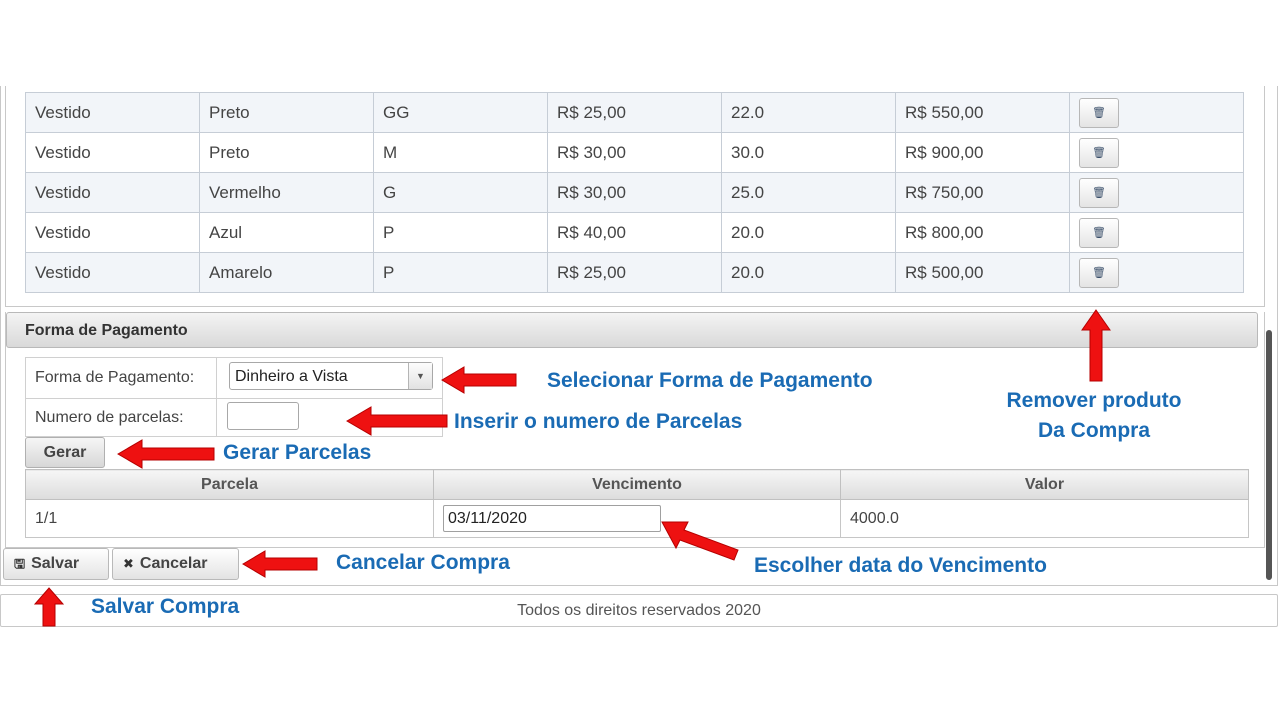  Describe the element at coordinates (65, 452) in the screenshot. I see `generate-installments-button: Gerar` at that location.